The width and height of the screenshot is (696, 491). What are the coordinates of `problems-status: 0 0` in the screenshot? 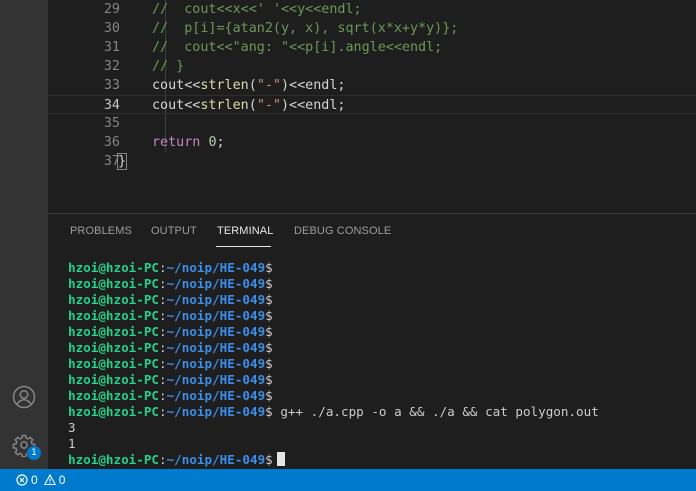 It's located at (40, 480).